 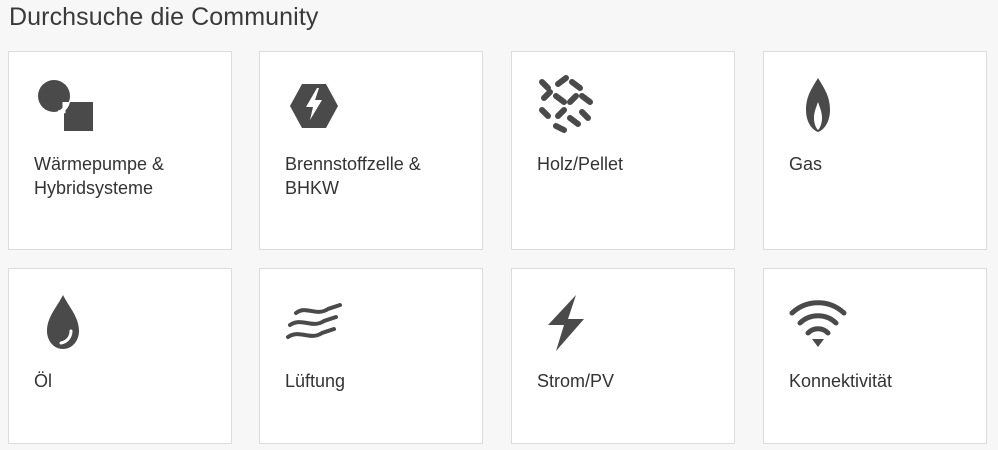 What do you see at coordinates (875, 150) in the screenshot?
I see `category-card-gas: Gas` at bounding box center [875, 150].